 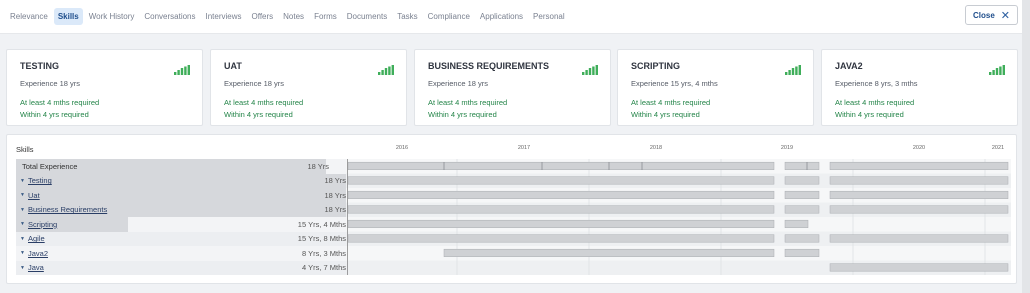 I want to click on tab-notes: Notes, so click(x=293, y=16).